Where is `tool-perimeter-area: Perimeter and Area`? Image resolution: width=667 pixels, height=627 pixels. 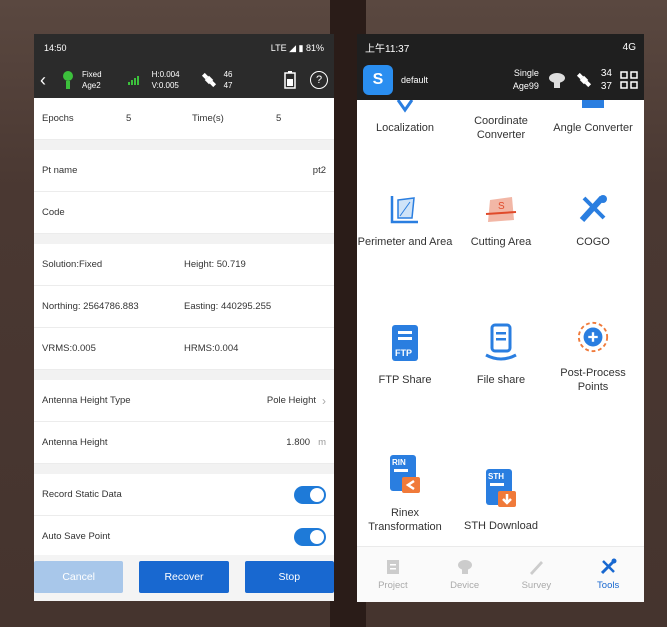 tool-perimeter-area: Perimeter and Area is located at coordinates (405, 220).